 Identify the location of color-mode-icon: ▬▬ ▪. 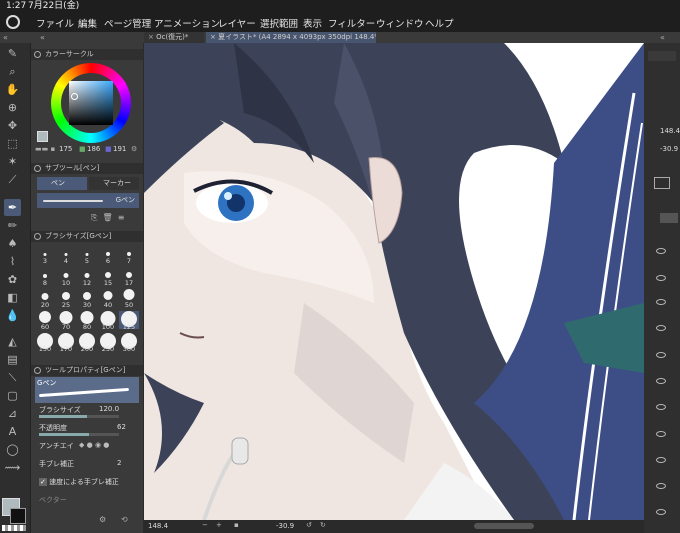
(45, 149).